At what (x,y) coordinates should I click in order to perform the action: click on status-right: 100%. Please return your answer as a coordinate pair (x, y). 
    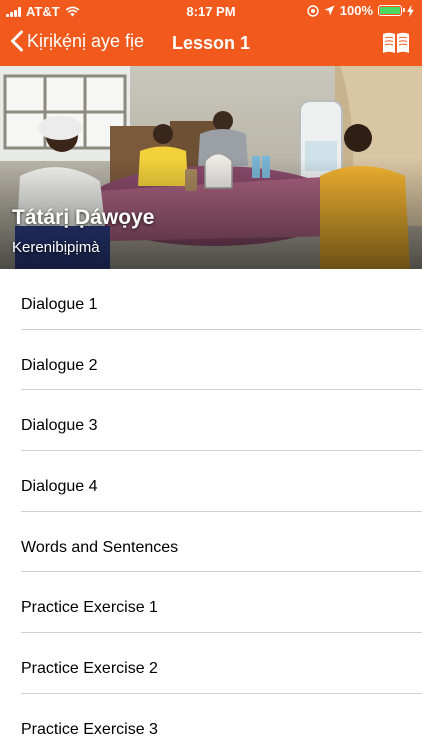
    Looking at the image, I should click on (360, 10).